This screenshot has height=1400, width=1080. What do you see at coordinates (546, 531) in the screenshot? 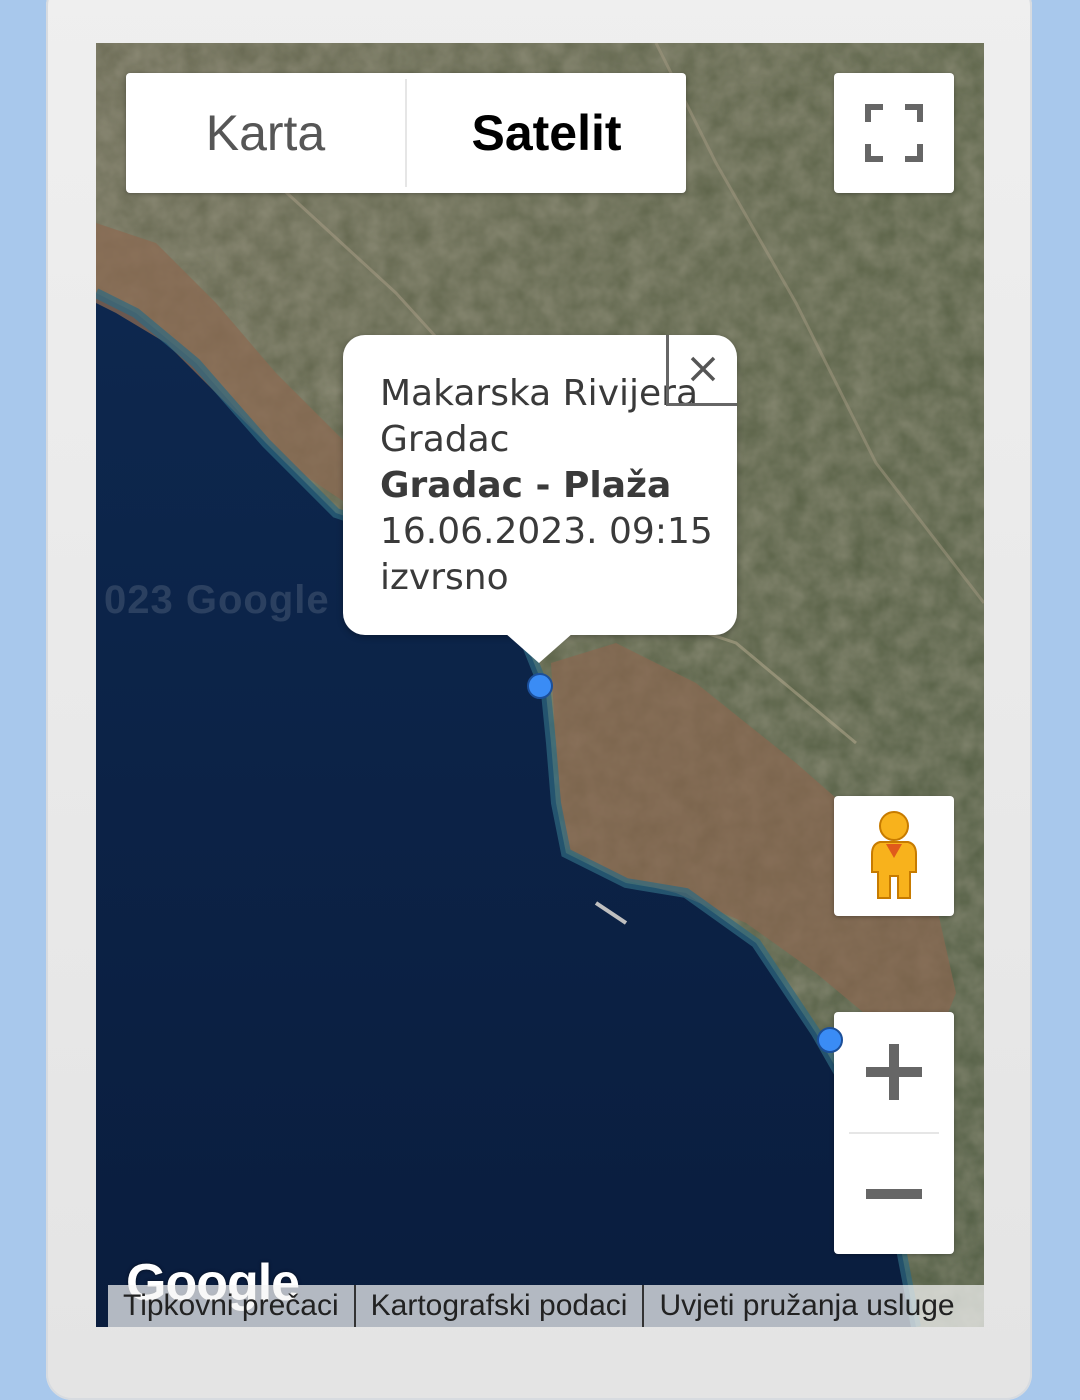
I see `info-datetime: 16.06.2023. 09:15` at bounding box center [546, 531].